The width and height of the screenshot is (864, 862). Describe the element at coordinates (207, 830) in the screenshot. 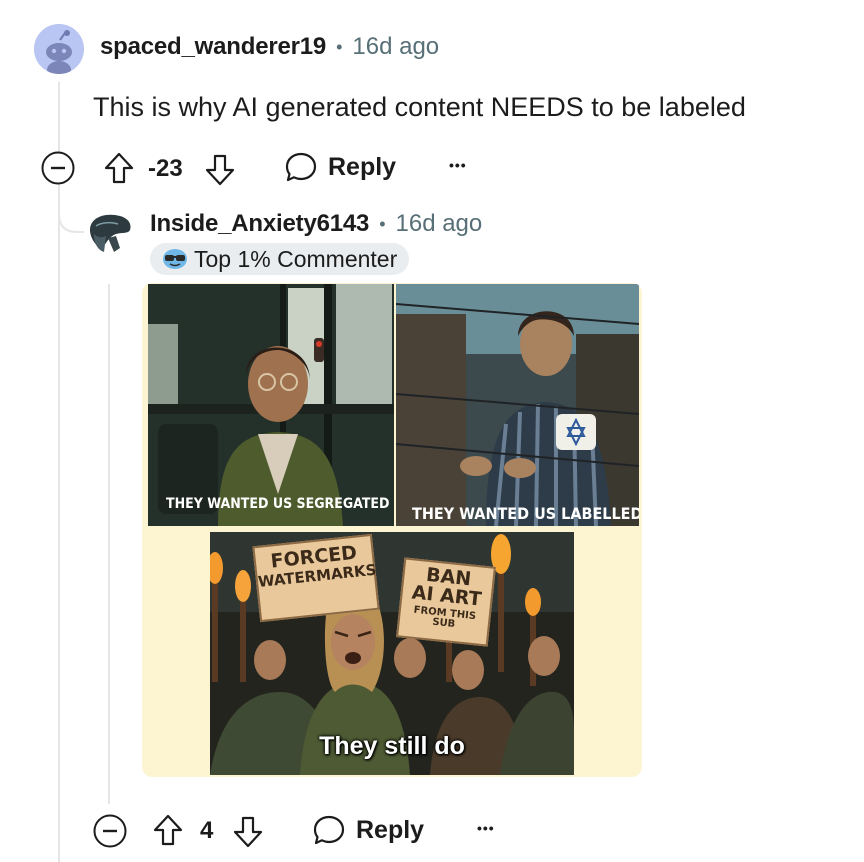

I see `vote-count: 4` at that location.